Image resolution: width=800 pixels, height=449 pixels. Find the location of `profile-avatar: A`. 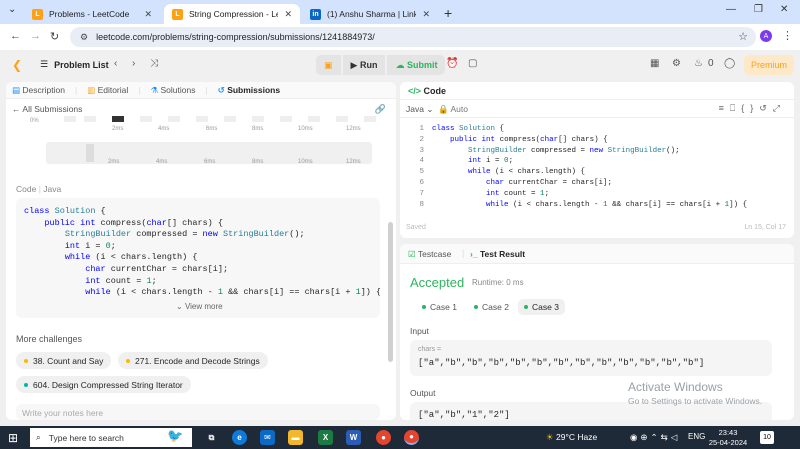

profile-avatar: A is located at coordinates (766, 36).